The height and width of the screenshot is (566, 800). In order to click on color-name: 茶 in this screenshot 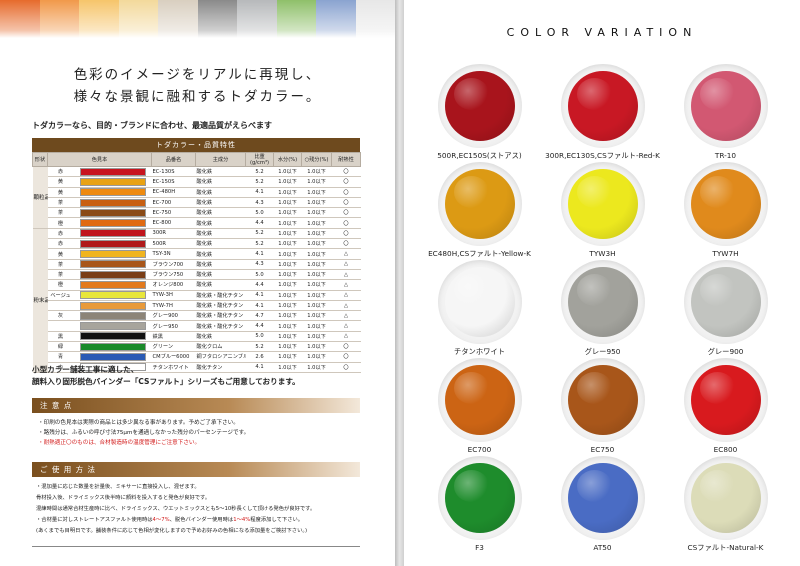, I will do `click(60, 264)`.